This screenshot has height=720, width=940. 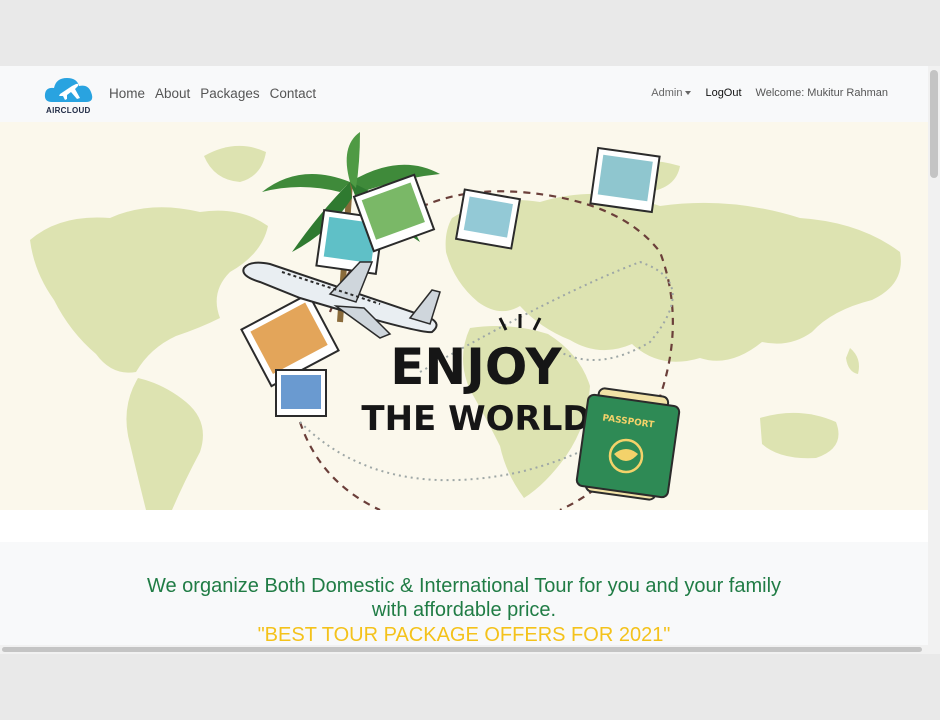 What do you see at coordinates (628, 444) in the screenshot?
I see `passport-icon: PASSPORT` at bounding box center [628, 444].